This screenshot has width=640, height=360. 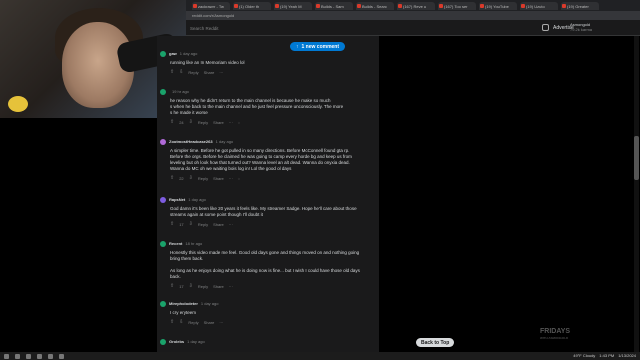 I want to click on stream-watermark: FRIDAYS WITH ASMONGOLD, so click(x=585, y=338).